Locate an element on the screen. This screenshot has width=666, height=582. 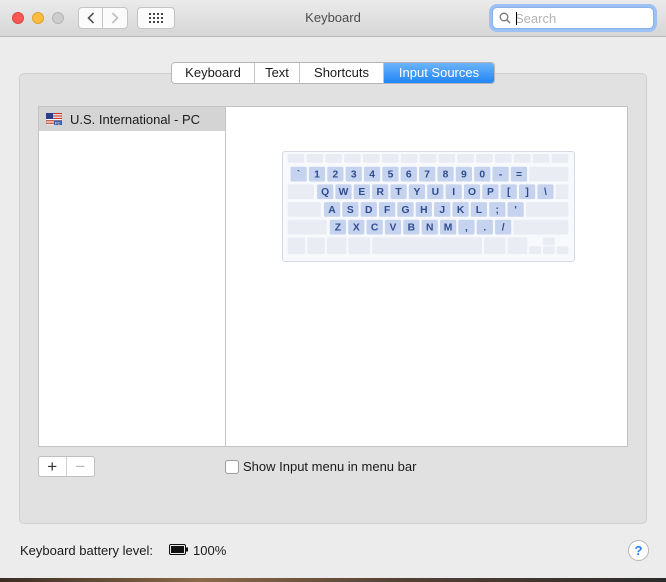
keyboard-key-label: K is located at coordinates (461, 210).